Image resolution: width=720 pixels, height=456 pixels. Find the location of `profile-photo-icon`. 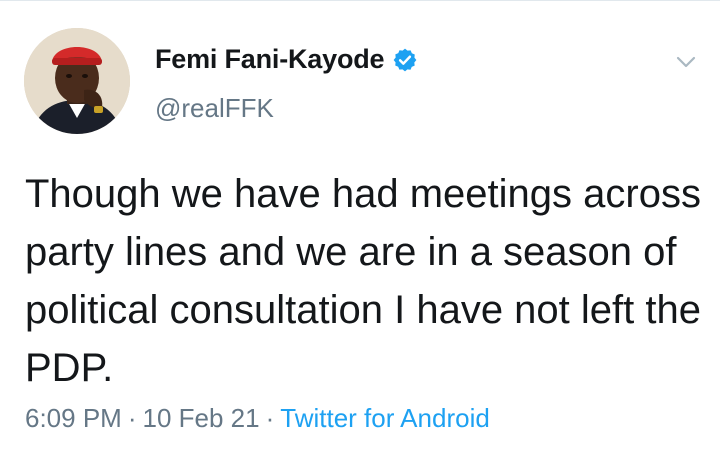

profile-photo-icon is located at coordinates (77, 81).